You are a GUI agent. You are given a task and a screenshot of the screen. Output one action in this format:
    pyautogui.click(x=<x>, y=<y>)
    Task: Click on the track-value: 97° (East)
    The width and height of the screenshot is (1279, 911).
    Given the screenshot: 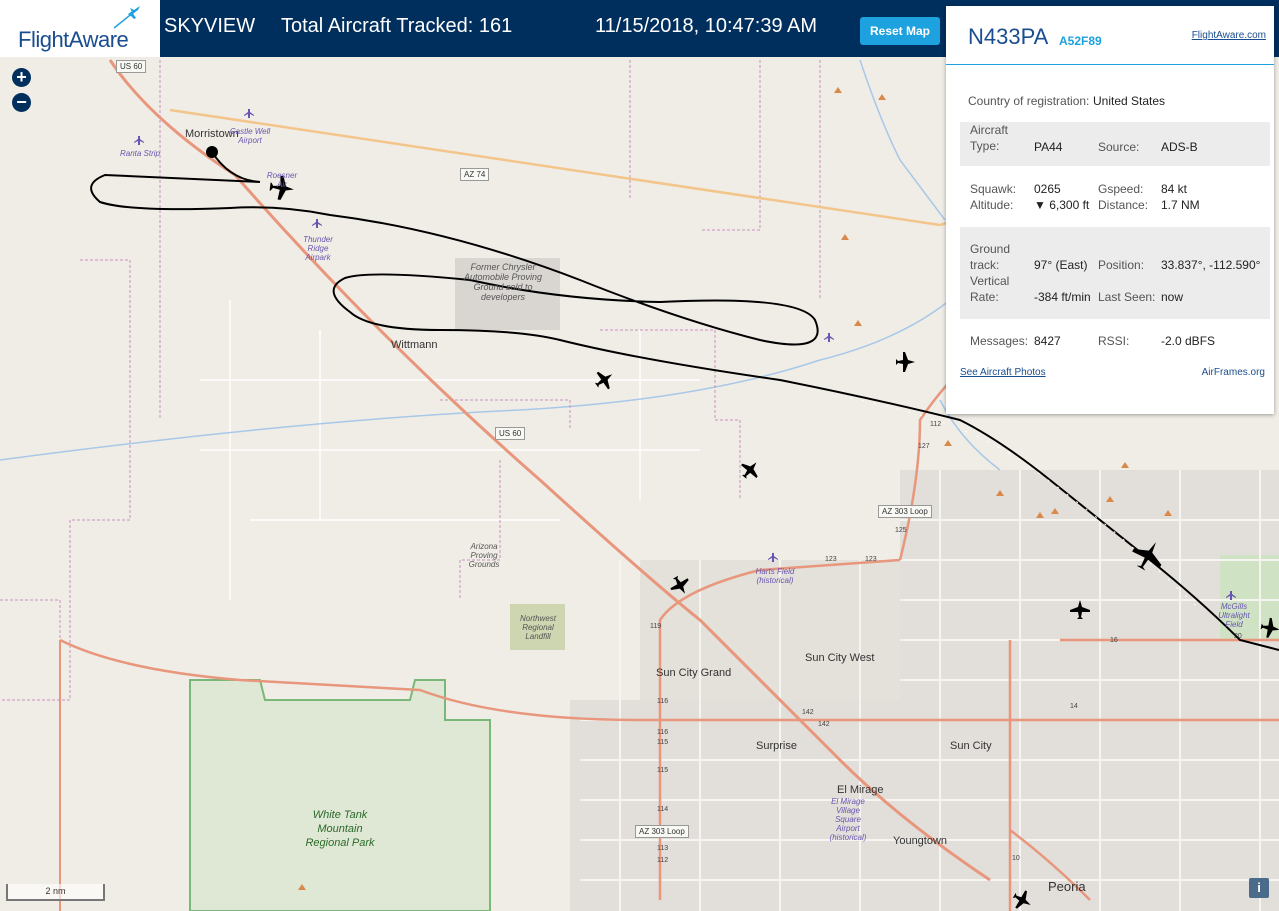 What is the action you would take?
    pyautogui.click(x=1061, y=265)
    